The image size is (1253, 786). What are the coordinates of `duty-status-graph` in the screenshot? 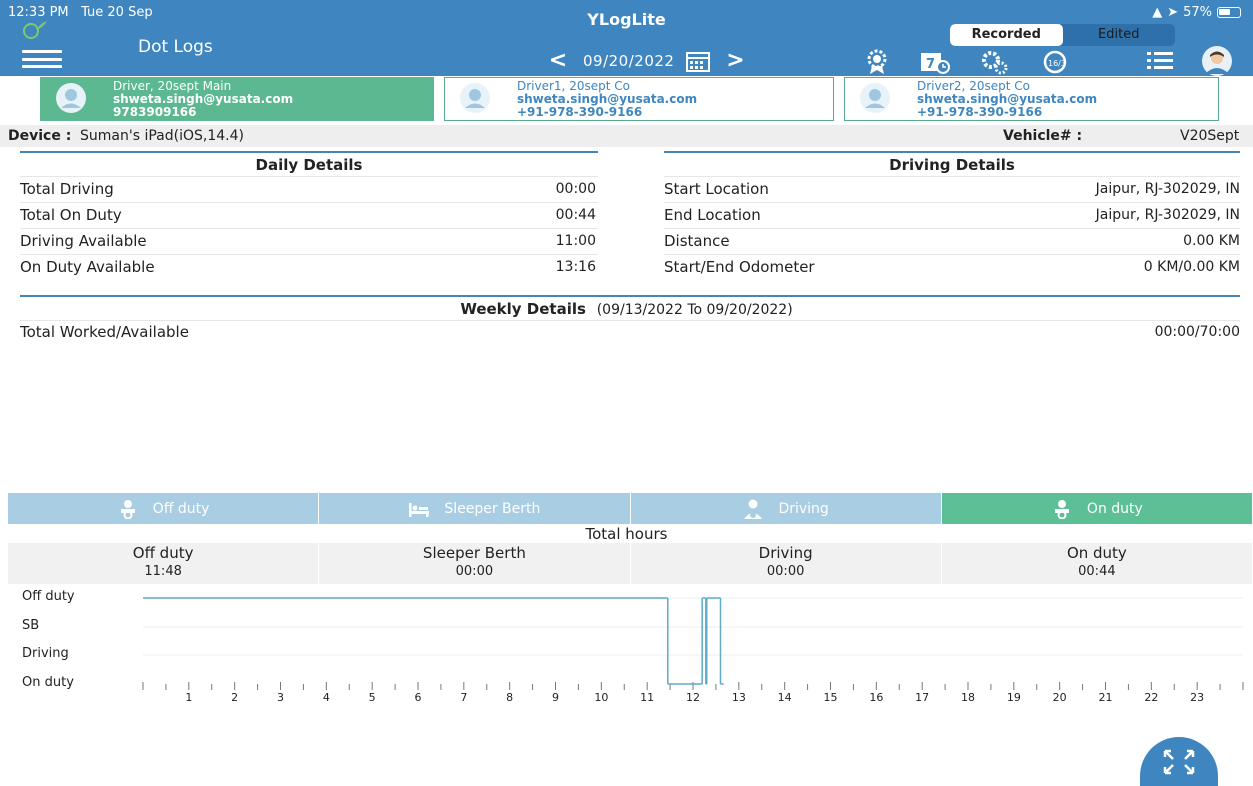 It's located at (693, 643).